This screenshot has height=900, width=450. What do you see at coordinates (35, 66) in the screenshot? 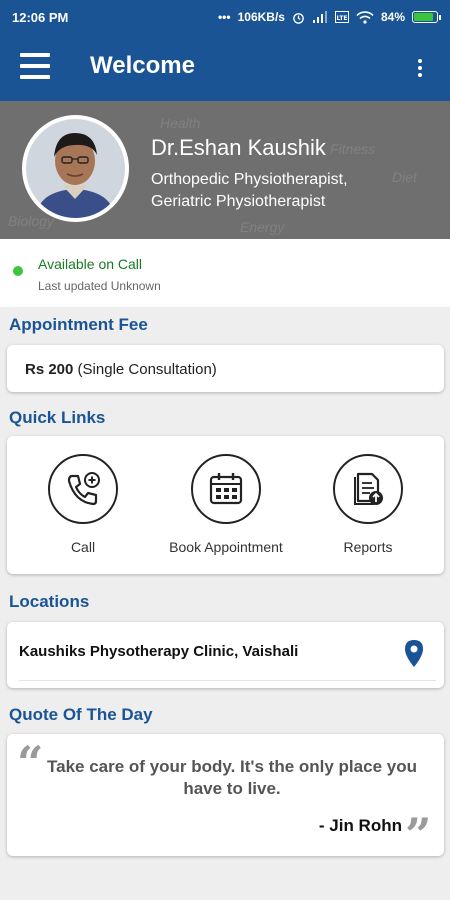
I see `menu-icon` at bounding box center [35, 66].